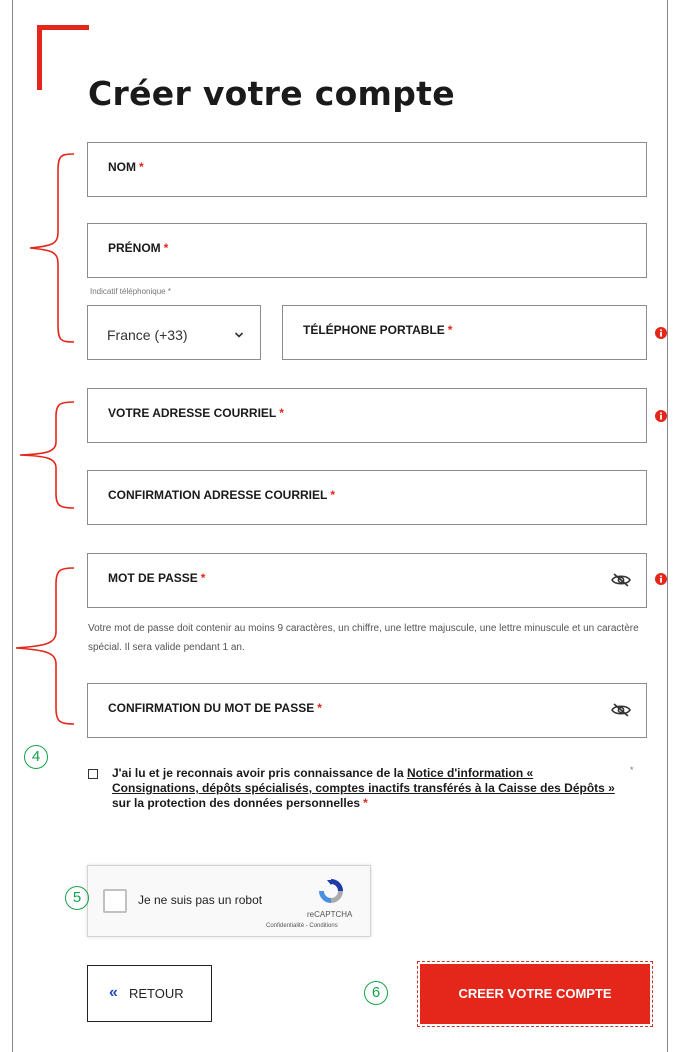 Image resolution: width=675 pixels, height=1052 pixels. Describe the element at coordinates (367, 710) in the screenshot. I see `password-confirm-field: CONFIRMATION DU MOT DE PASSE *` at that location.